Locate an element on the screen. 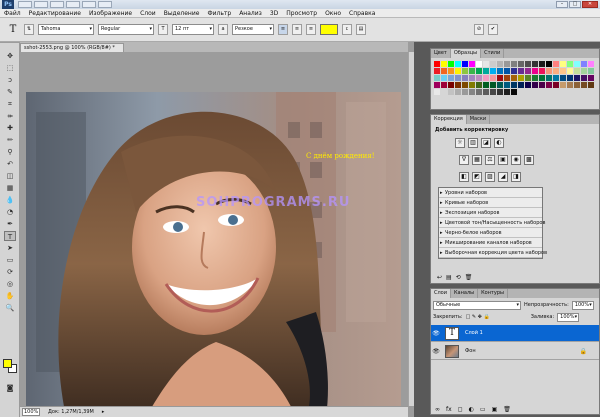 The height and width of the screenshot is (417, 600). link-layers-icon: ∞ is located at coordinates (437, 409).